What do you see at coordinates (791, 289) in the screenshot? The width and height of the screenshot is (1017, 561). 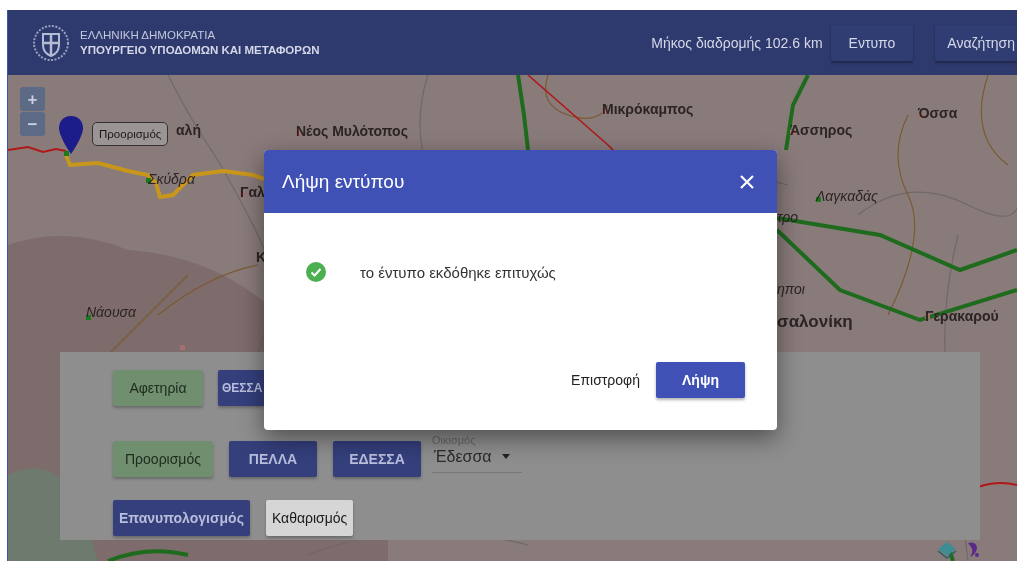 I see `place-label: ηποι` at bounding box center [791, 289].